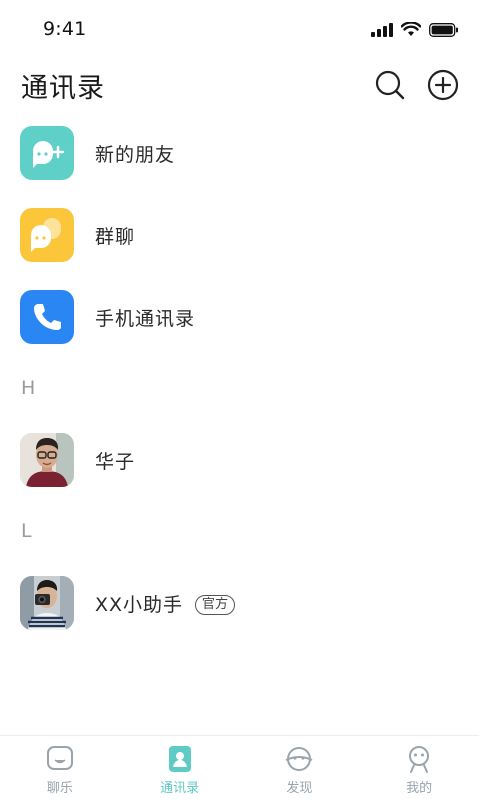  I want to click on list-item-group-chat: 群聊, so click(239, 235).